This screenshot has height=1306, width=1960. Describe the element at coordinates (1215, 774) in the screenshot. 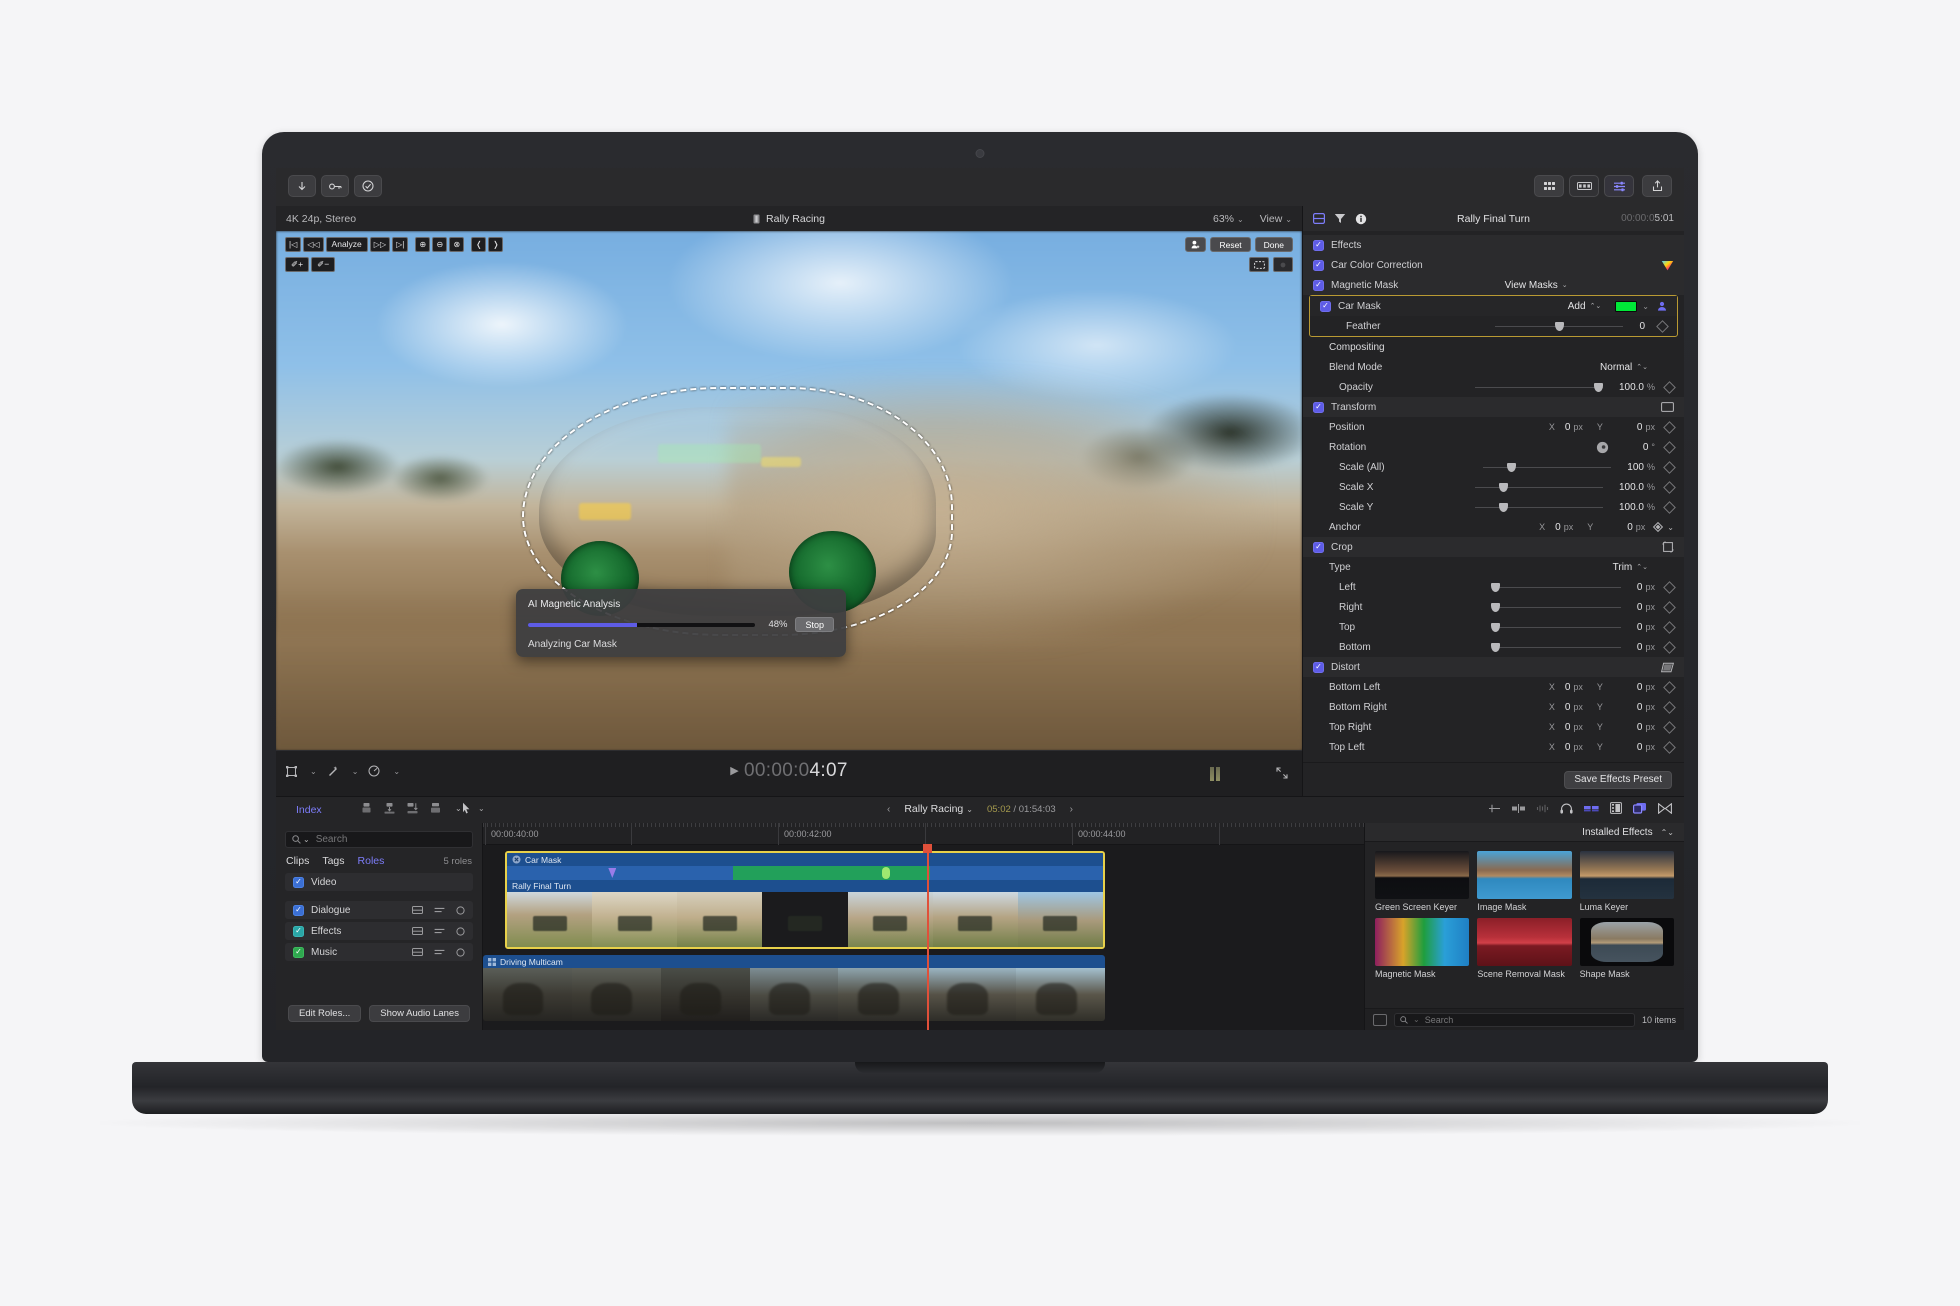

I see `audio-meter` at that location.